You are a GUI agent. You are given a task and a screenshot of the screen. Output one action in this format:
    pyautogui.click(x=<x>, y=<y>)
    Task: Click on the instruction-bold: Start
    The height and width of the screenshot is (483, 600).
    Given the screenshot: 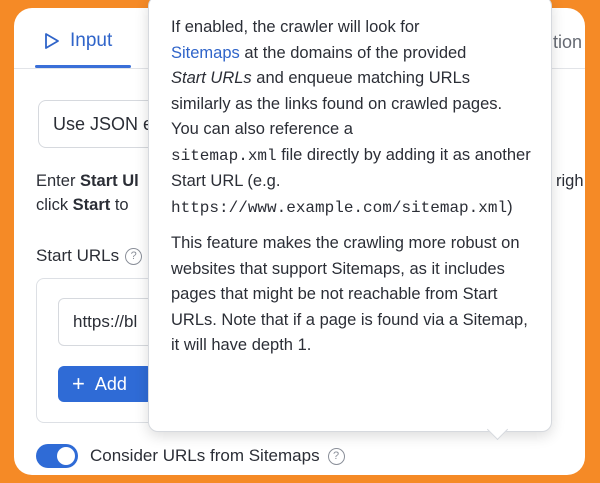 What is the action you would take?
    pyautogui.click(x=91, y=205)
    